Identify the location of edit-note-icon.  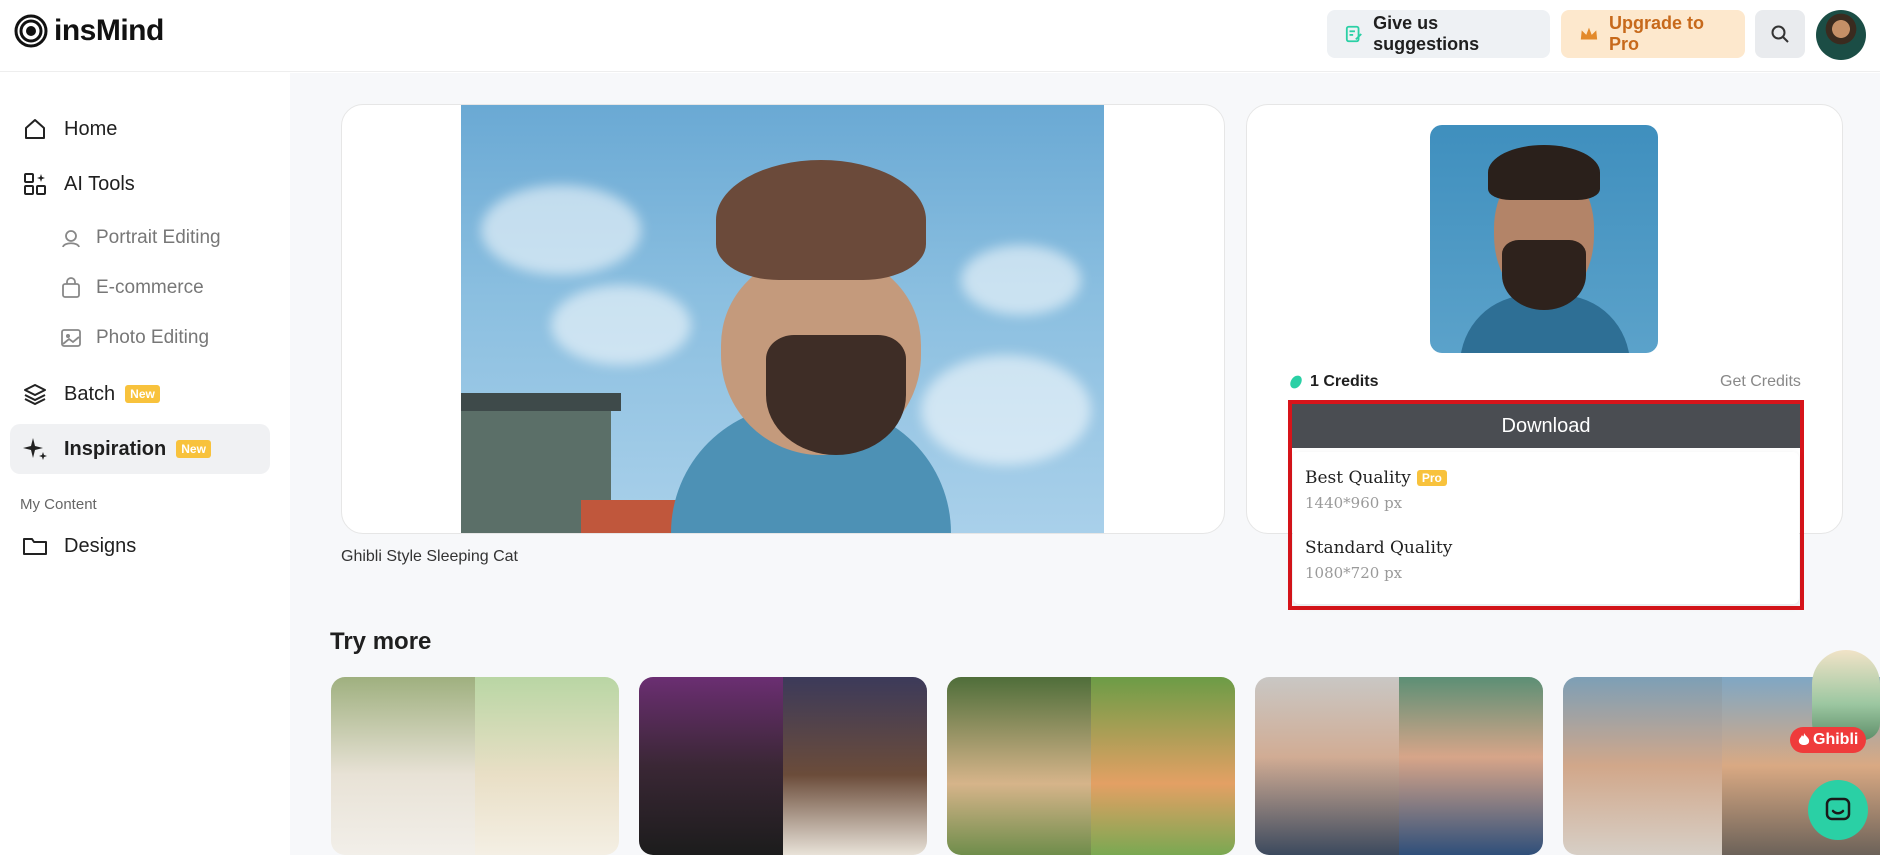
(1353, 34).